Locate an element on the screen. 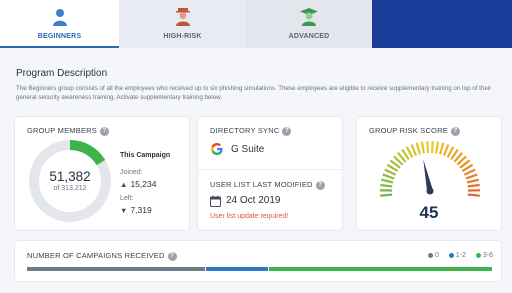 This screenshot has width=512, height=293. arrow-down-icon: ▼ is located at coordinates (124, 210).